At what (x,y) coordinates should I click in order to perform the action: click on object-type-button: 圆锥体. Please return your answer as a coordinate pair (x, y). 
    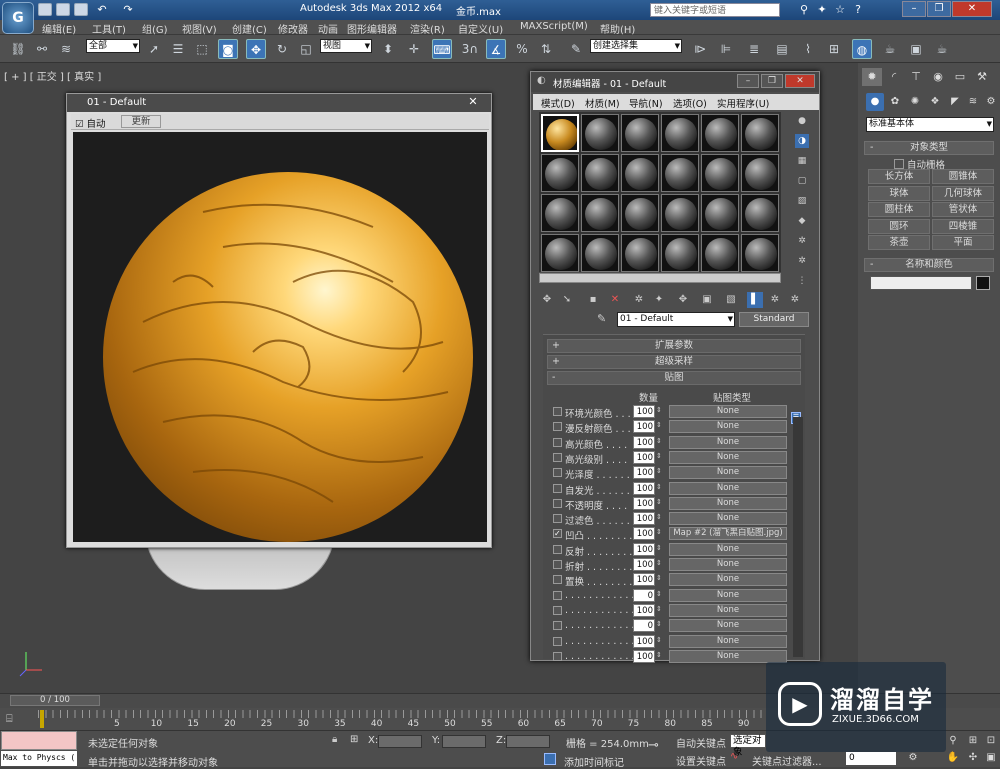
    Looking at the image, I should click on (963, 176).